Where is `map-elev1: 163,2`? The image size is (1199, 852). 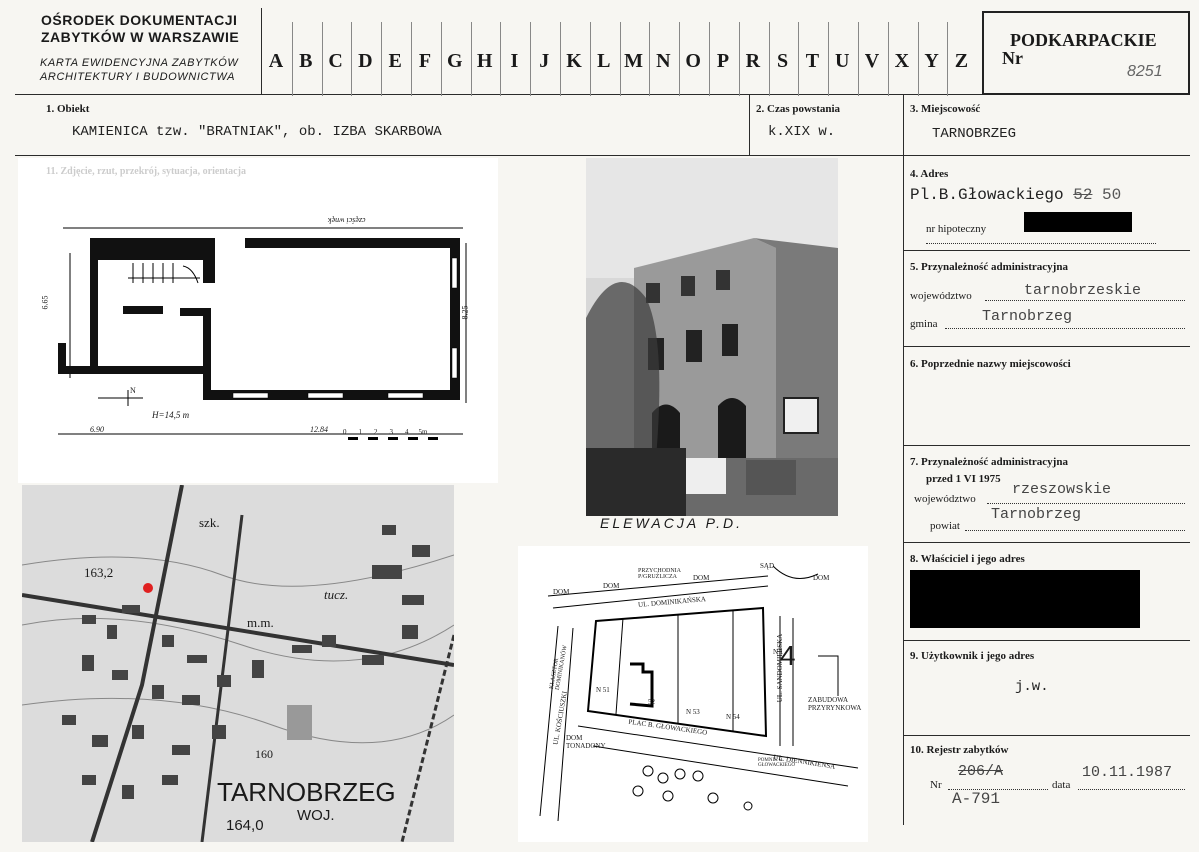
map-elev1: 163,2 is located at coordinates (99, 572).